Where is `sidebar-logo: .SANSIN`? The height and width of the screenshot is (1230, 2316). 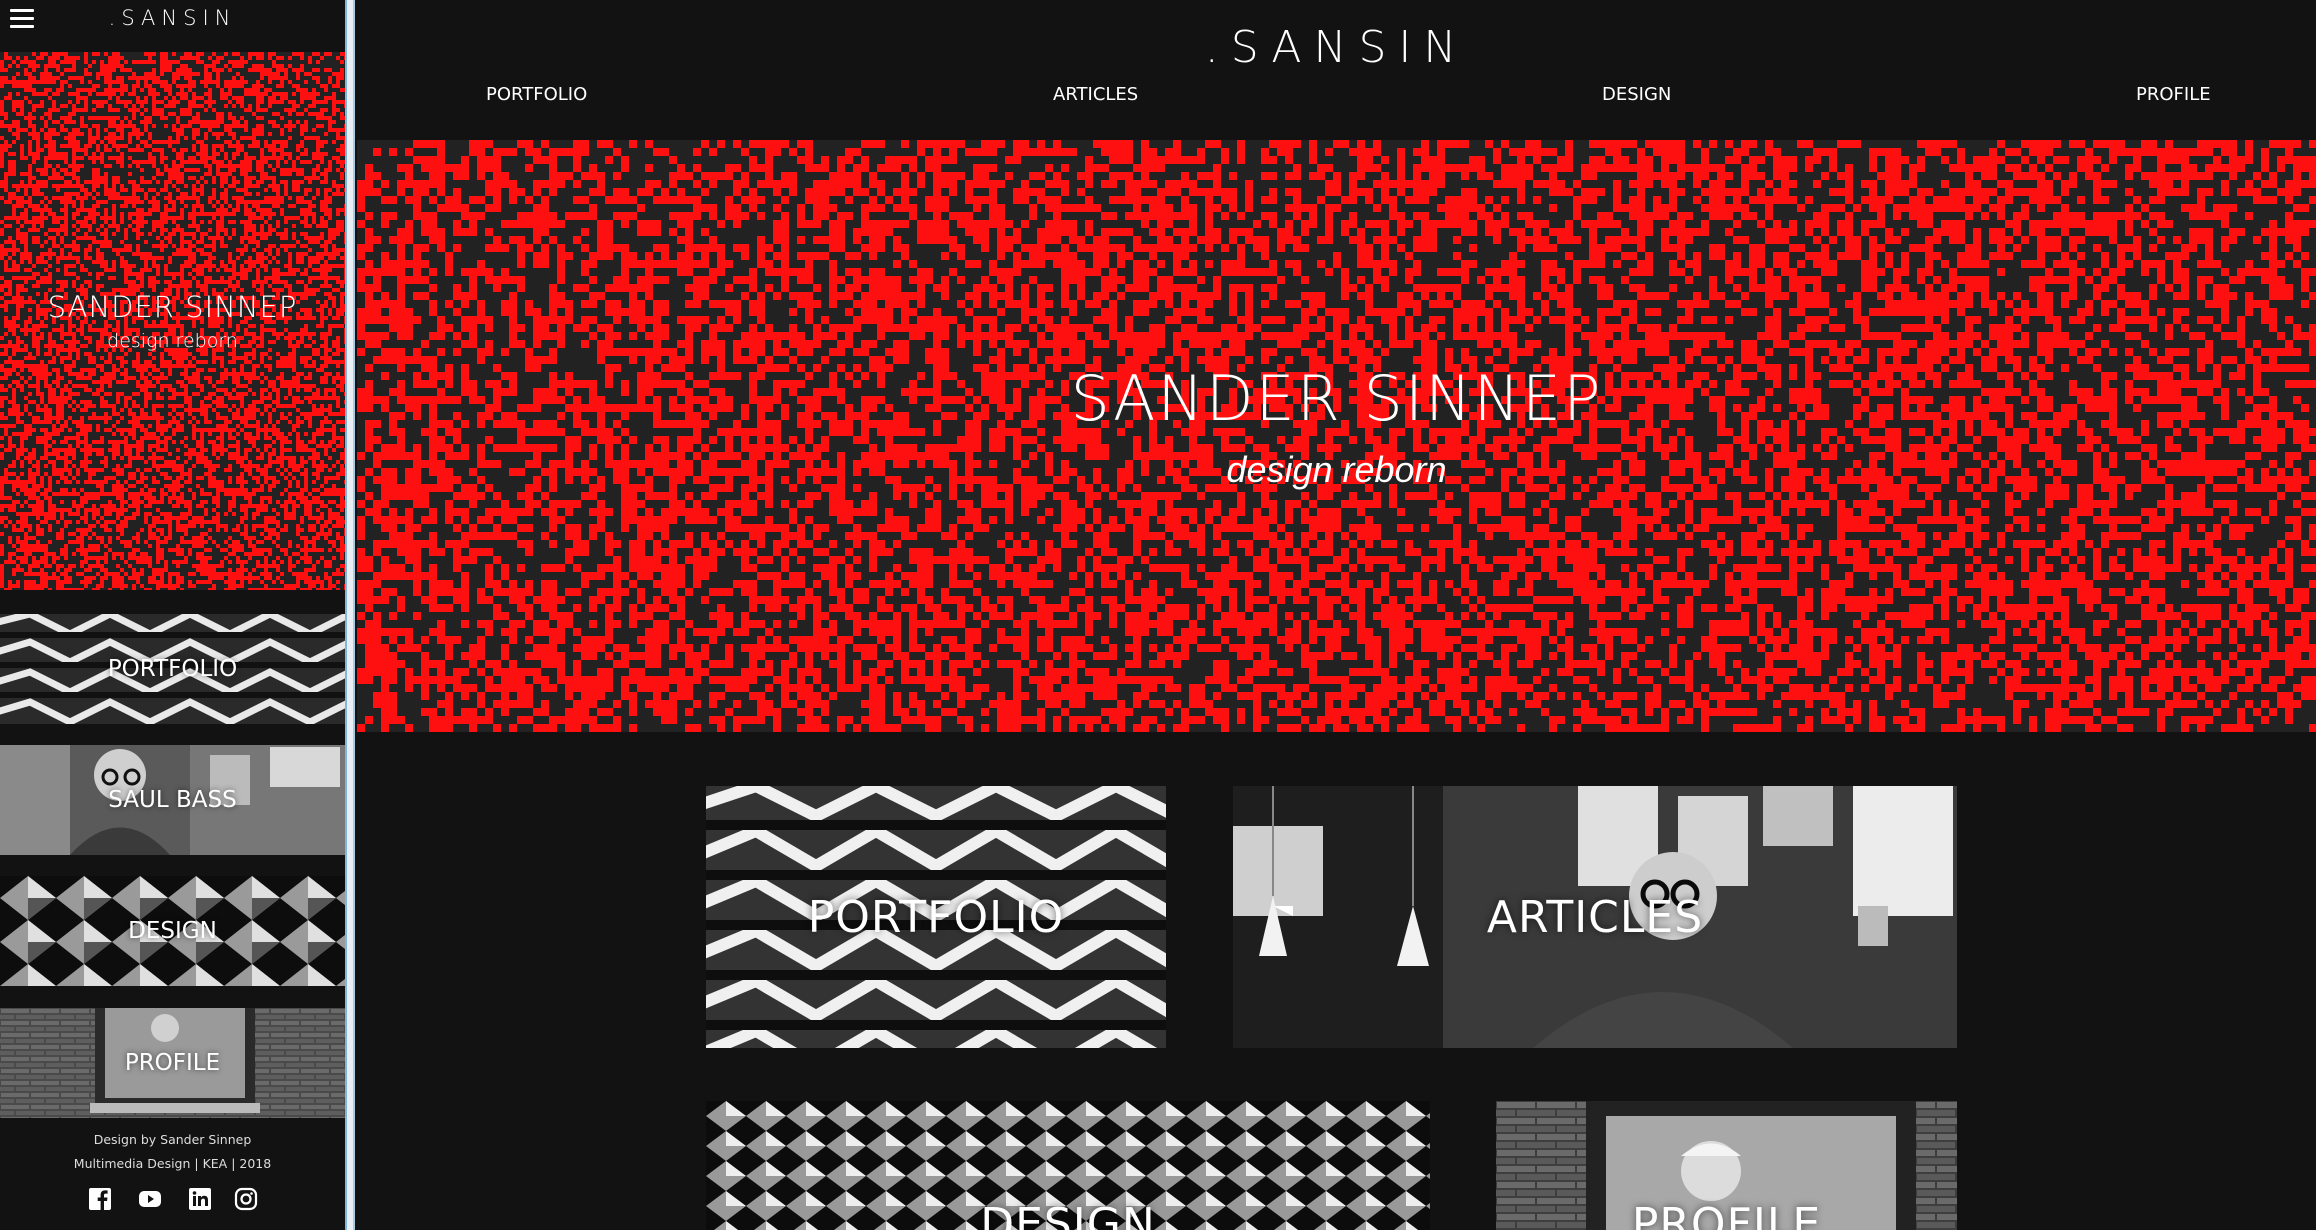 sidebar-logo: .SANSIN is located at coordinates (172, 18).